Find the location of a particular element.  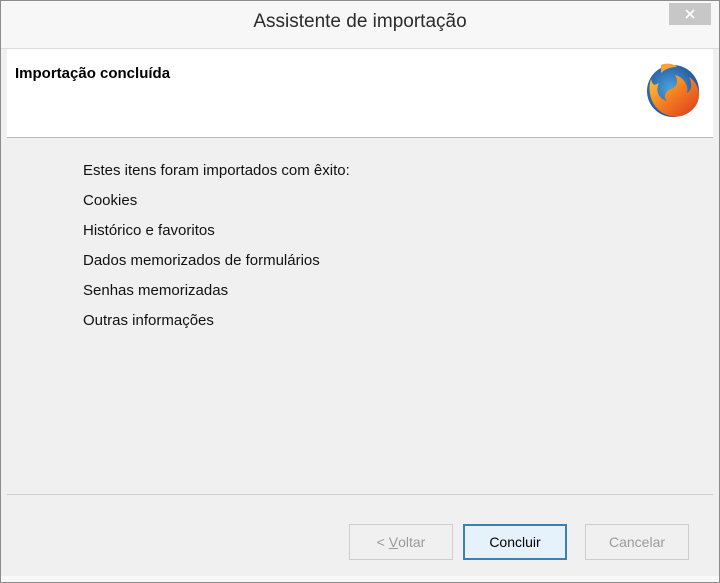

window-title: Assistente de importação is located at coordinates (360, 21).